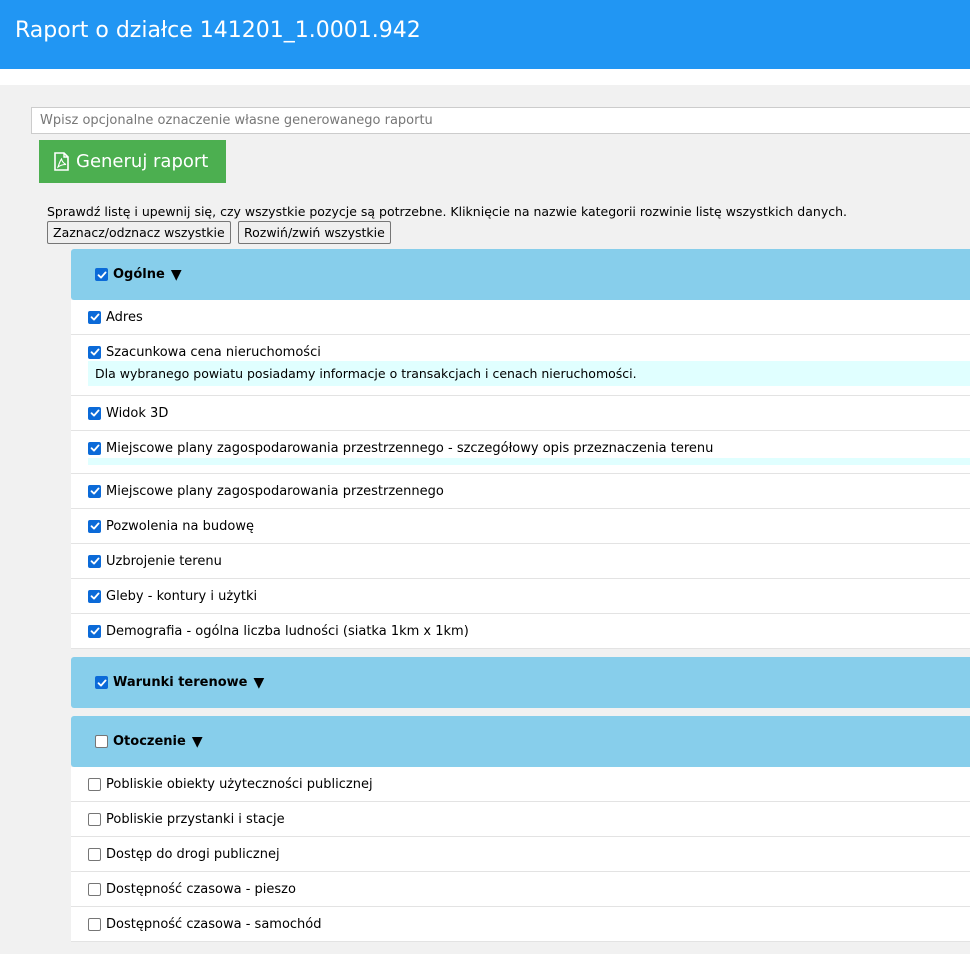 This screenshot has width=970, height=954. I want to click on list-item-label: Gleby - kontury i użytki, so click(182, 596).